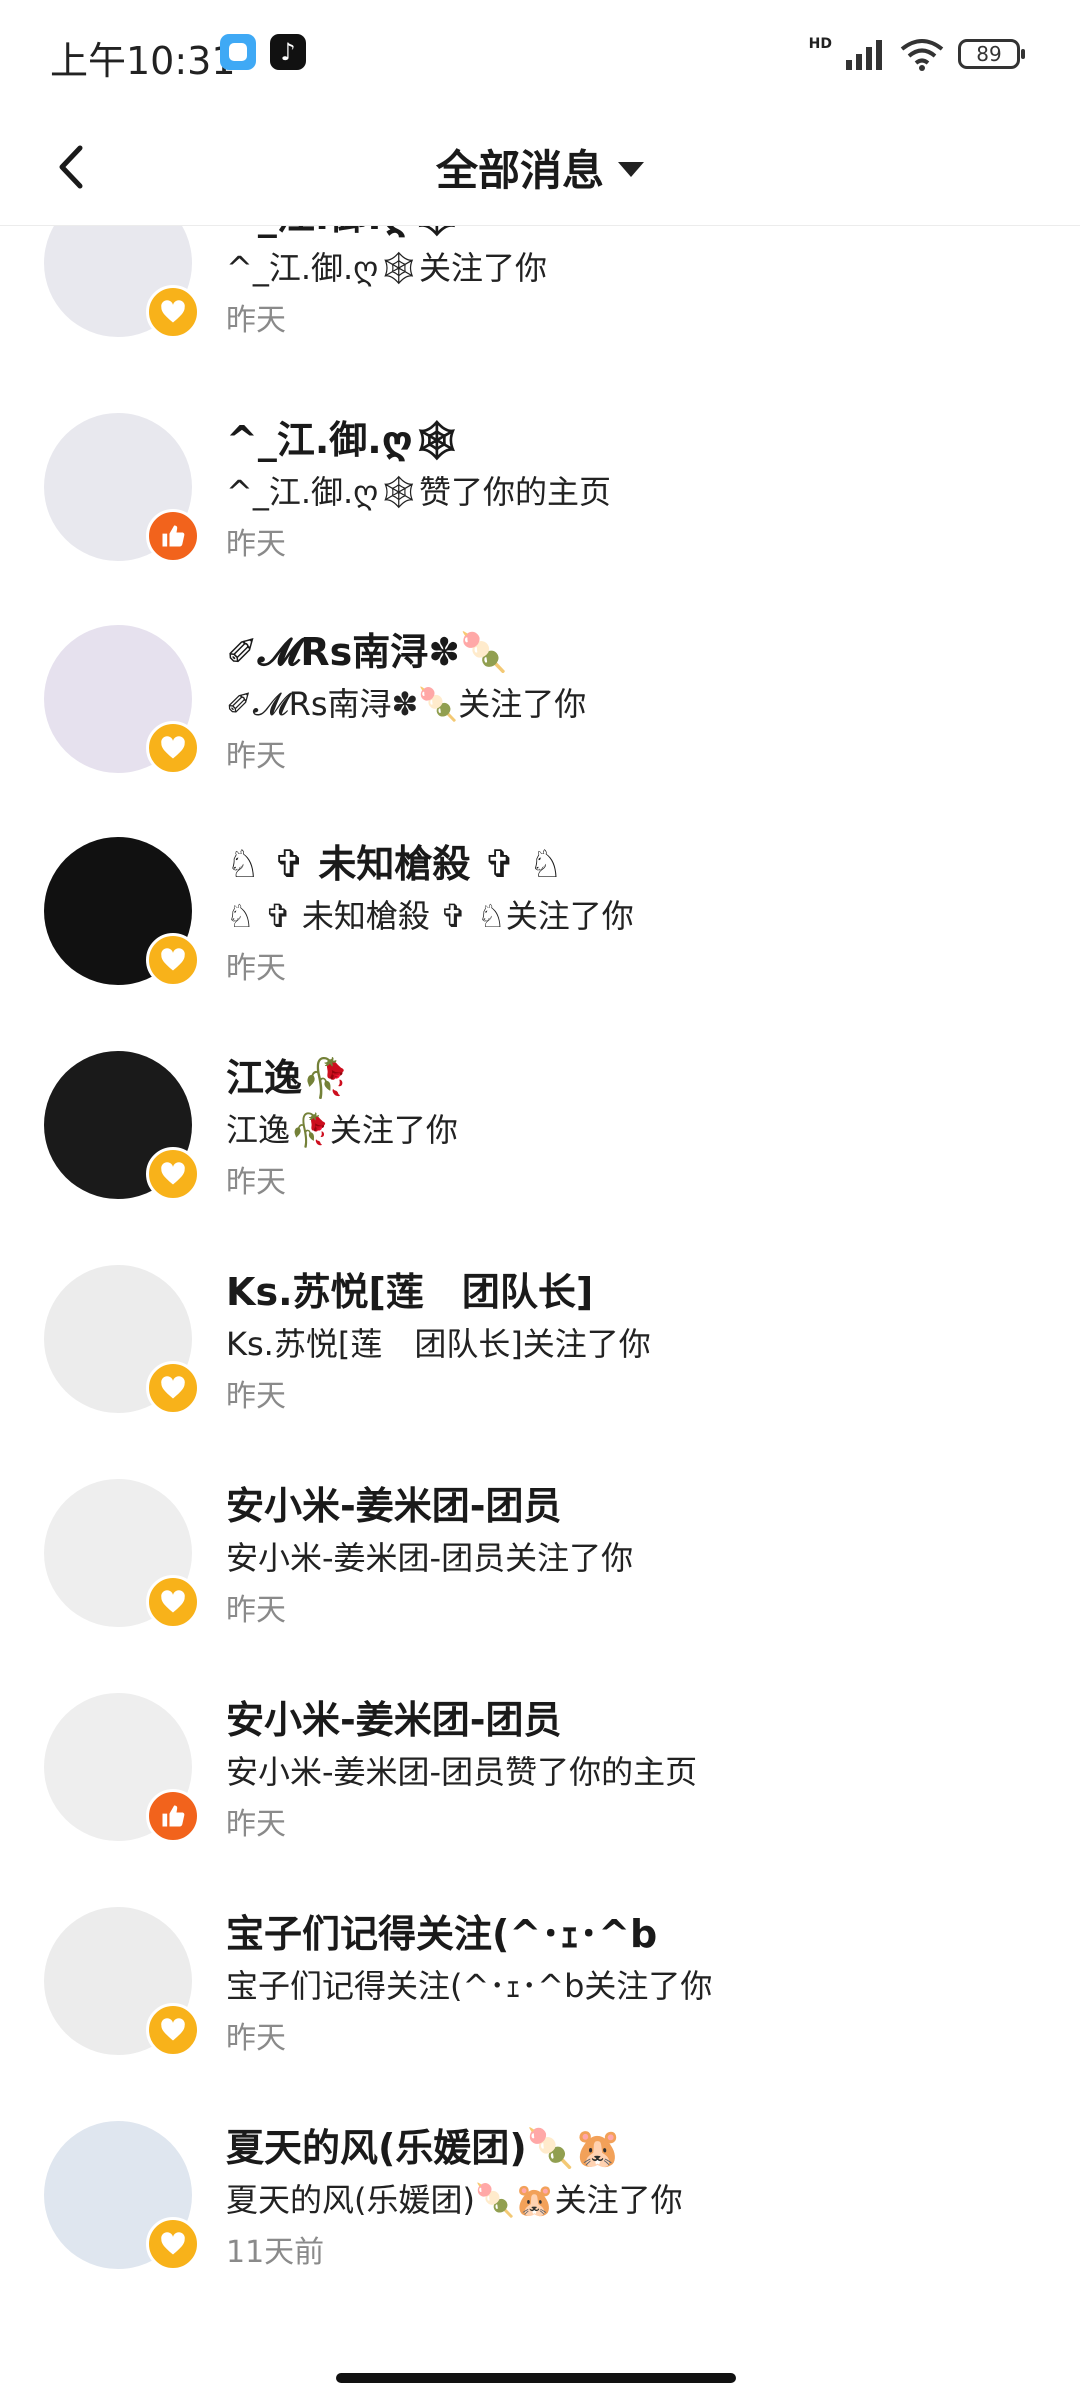 The image size is (1080, 2400). I want to click on battery-icon: 89, so click(991, 54).